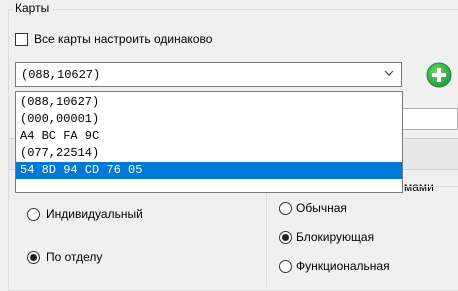  I want to click on mode-radio-department, so click(33, 257).